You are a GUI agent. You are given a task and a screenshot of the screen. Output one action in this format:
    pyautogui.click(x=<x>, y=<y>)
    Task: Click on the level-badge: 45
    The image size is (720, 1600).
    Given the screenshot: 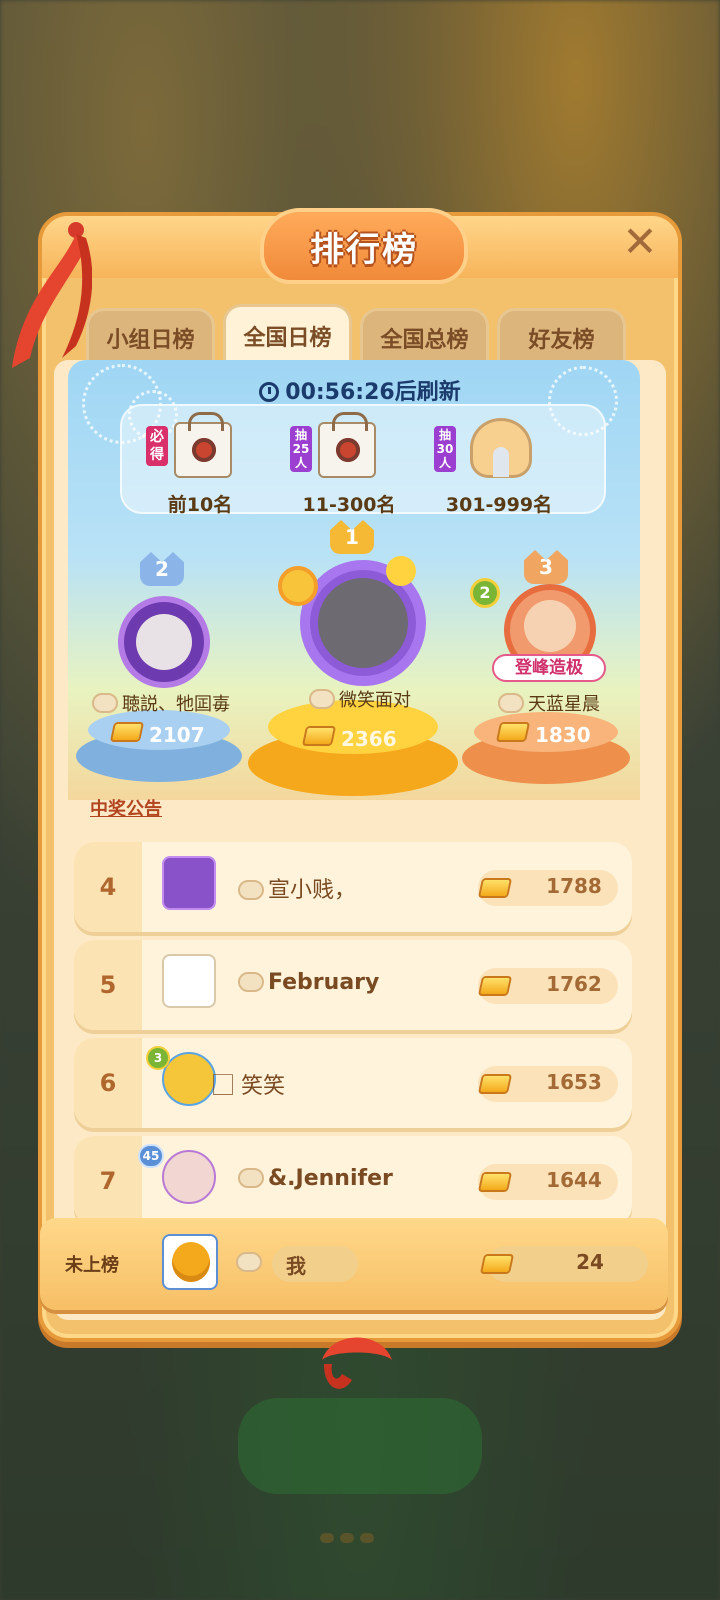 What is the action you would take?
    pyautogui.click(x=151, y=1156)
    